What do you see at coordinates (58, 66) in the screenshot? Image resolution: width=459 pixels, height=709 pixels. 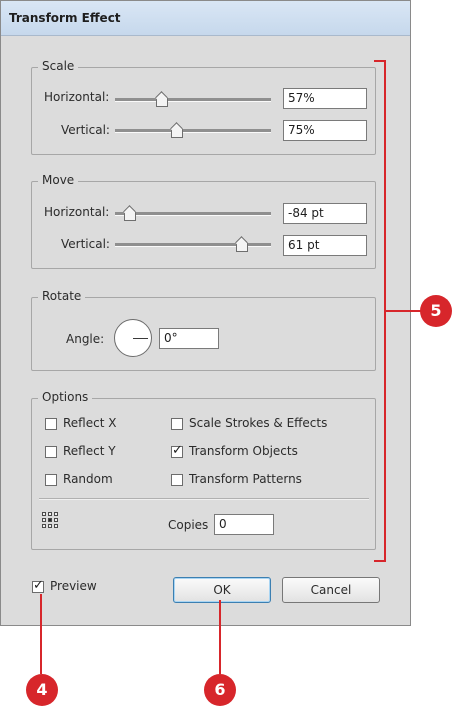 I see `scale-legend: Scale` at bounding box center [58, 66].